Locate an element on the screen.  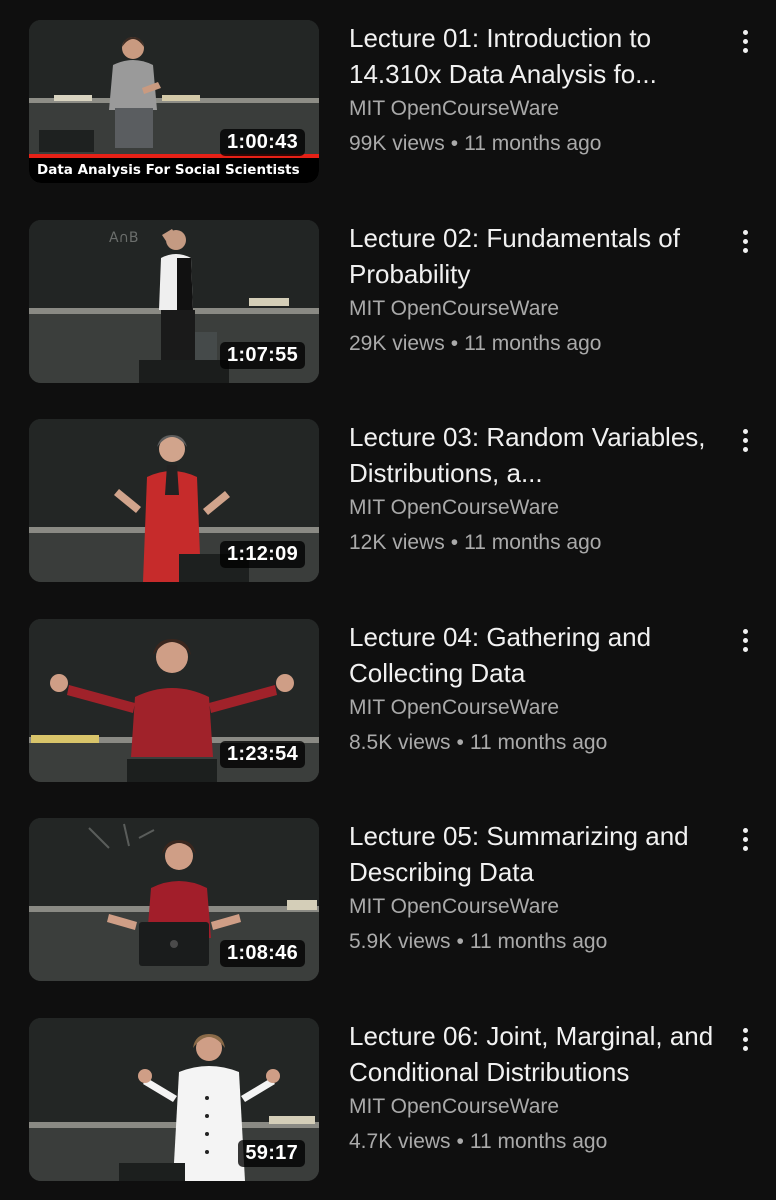
duration-badge: 1:00:43 is located at coordinates (262, 142).